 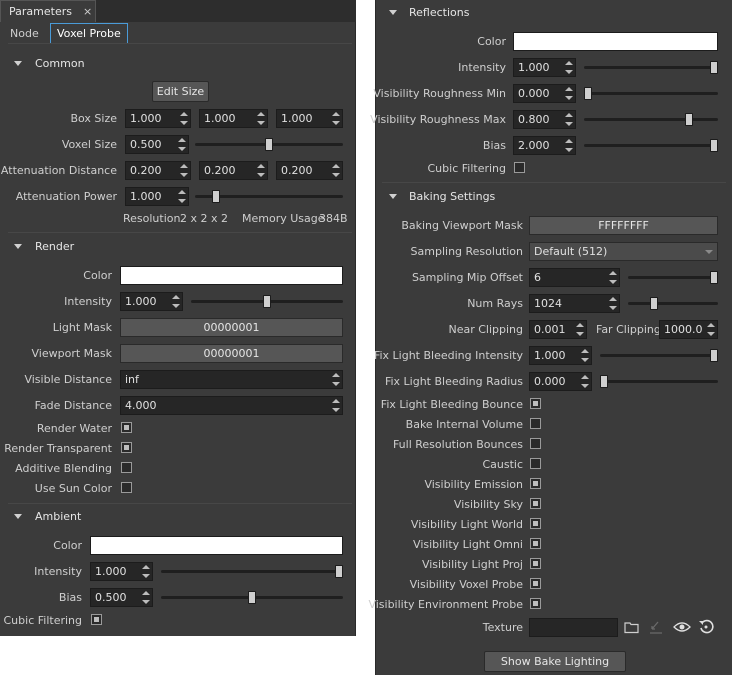 What do you see at coordinates (158, 118) in the screenshot?
I see `box-size-x-input: 1.000` at bounding box center [158, 118].